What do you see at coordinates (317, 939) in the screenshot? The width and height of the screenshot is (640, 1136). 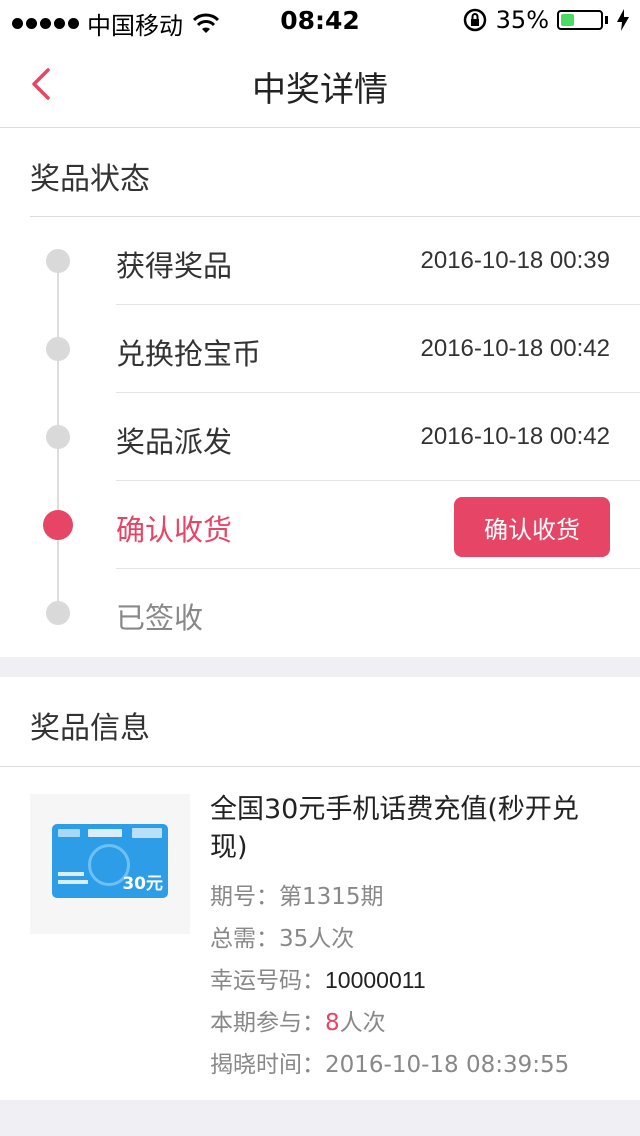 I see `info-value: 35人次` at bounding box center [317, 939].